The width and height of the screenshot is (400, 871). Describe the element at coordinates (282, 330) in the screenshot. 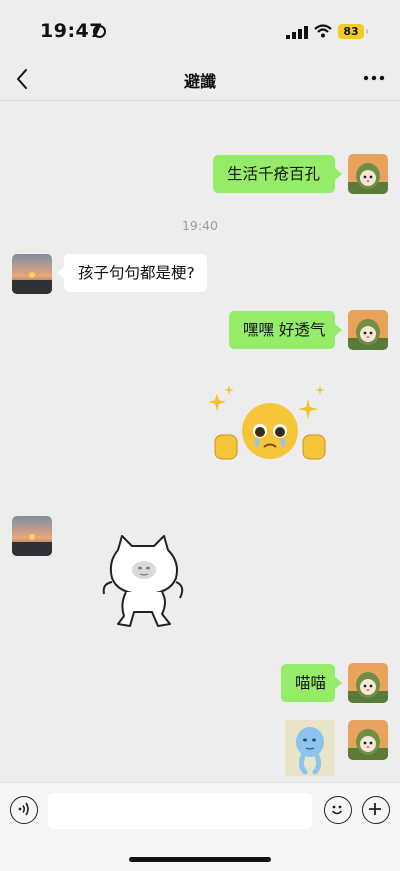

I see `message-bubble-mine: 嘿嘿 好透气` at that location.